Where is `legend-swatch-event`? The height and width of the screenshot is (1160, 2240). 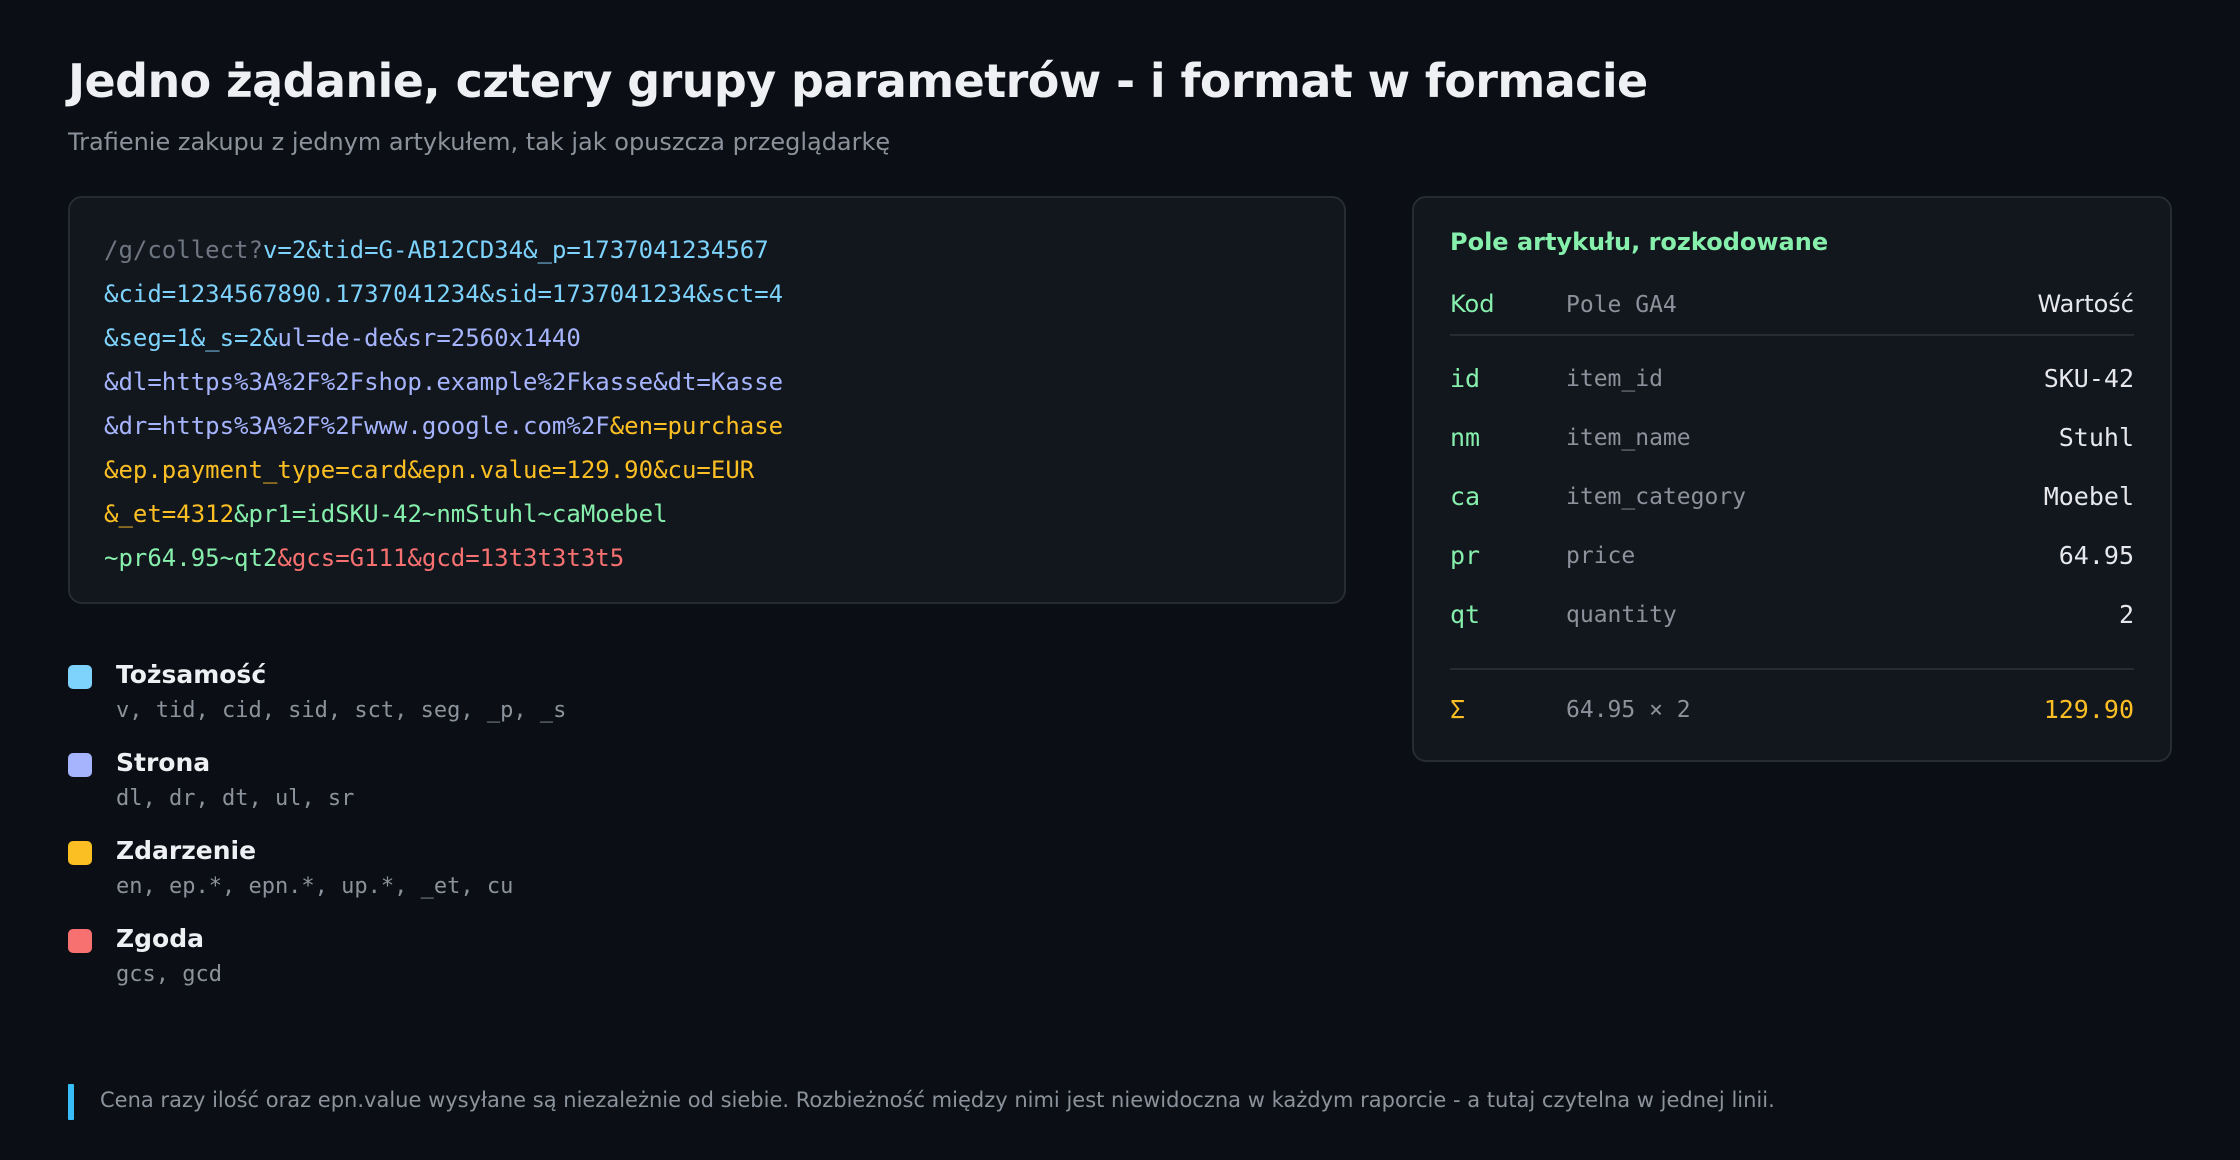
legend-swatch-event is located at coordinates (80, 853).